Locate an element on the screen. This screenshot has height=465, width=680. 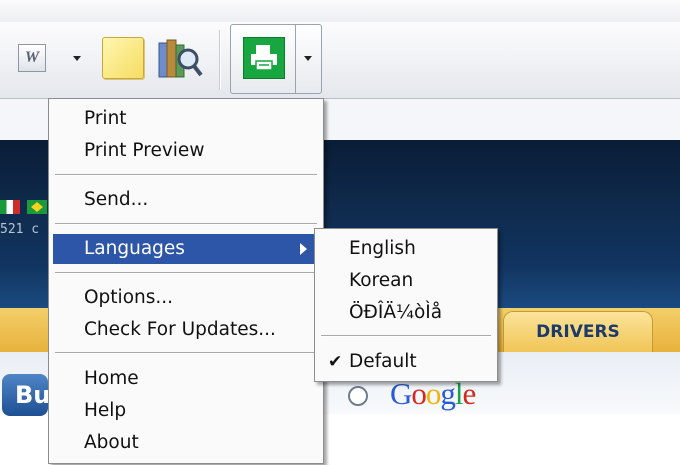
banner-text: 521 c is located at coordinates (20, 229).